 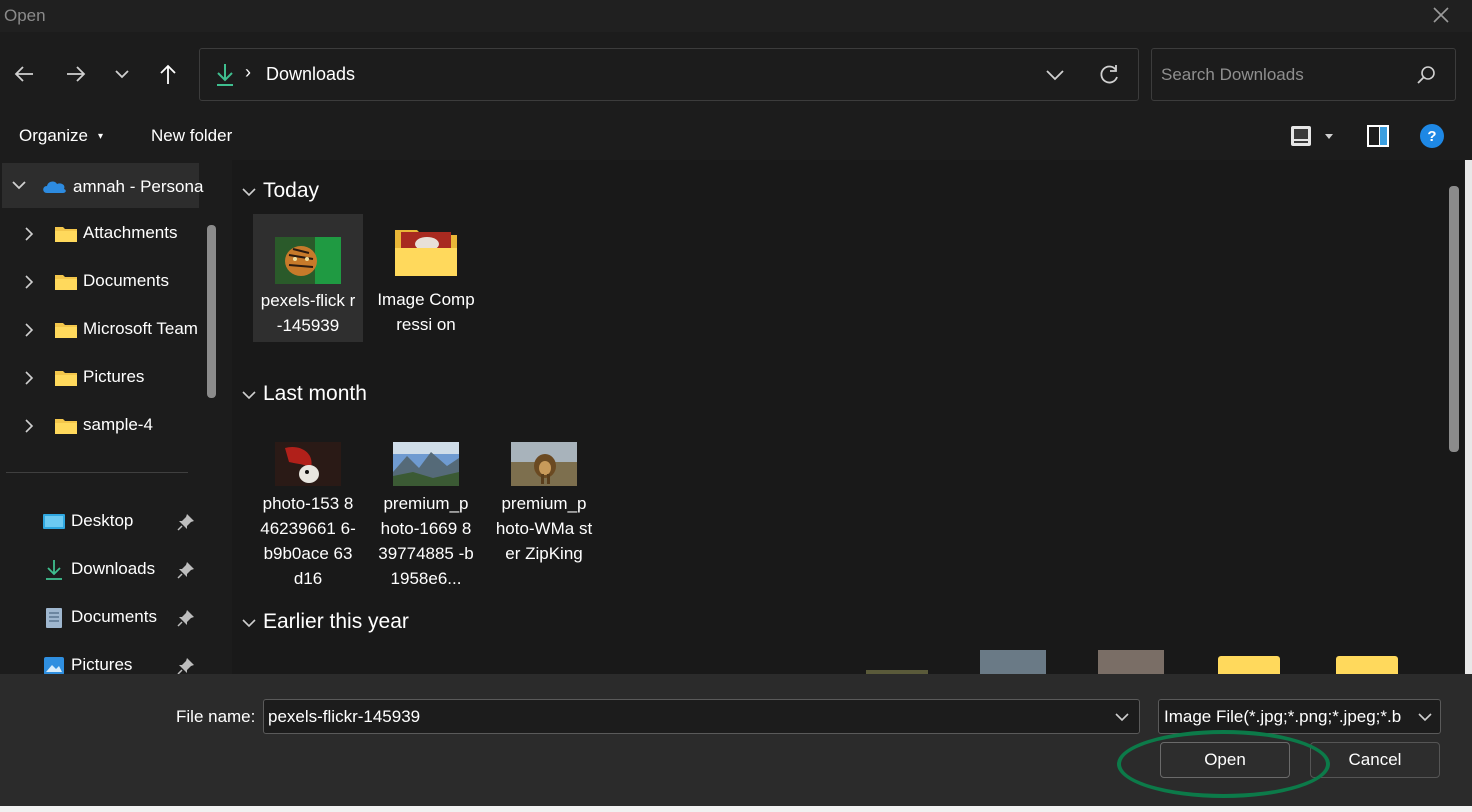 I want to click on sidebar-item-microsoft-teams: Microsoft Team, so click(x=102, y=329).